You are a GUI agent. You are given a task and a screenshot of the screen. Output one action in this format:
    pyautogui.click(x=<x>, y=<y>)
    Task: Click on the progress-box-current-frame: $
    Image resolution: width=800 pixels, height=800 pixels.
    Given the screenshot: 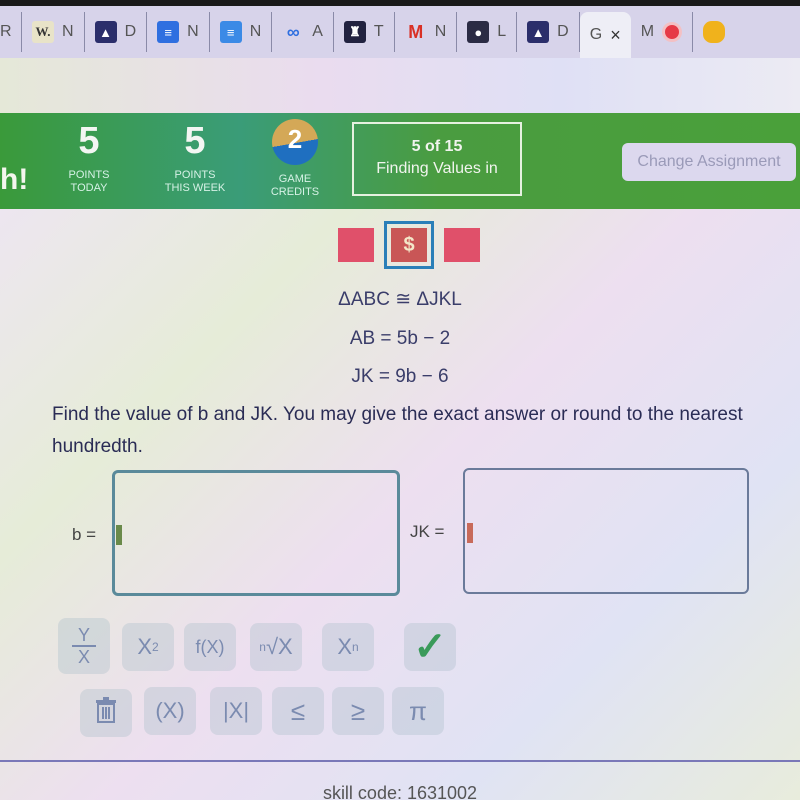 What is the action you would take?
    pyautogui.click(x=409, y=245)
    